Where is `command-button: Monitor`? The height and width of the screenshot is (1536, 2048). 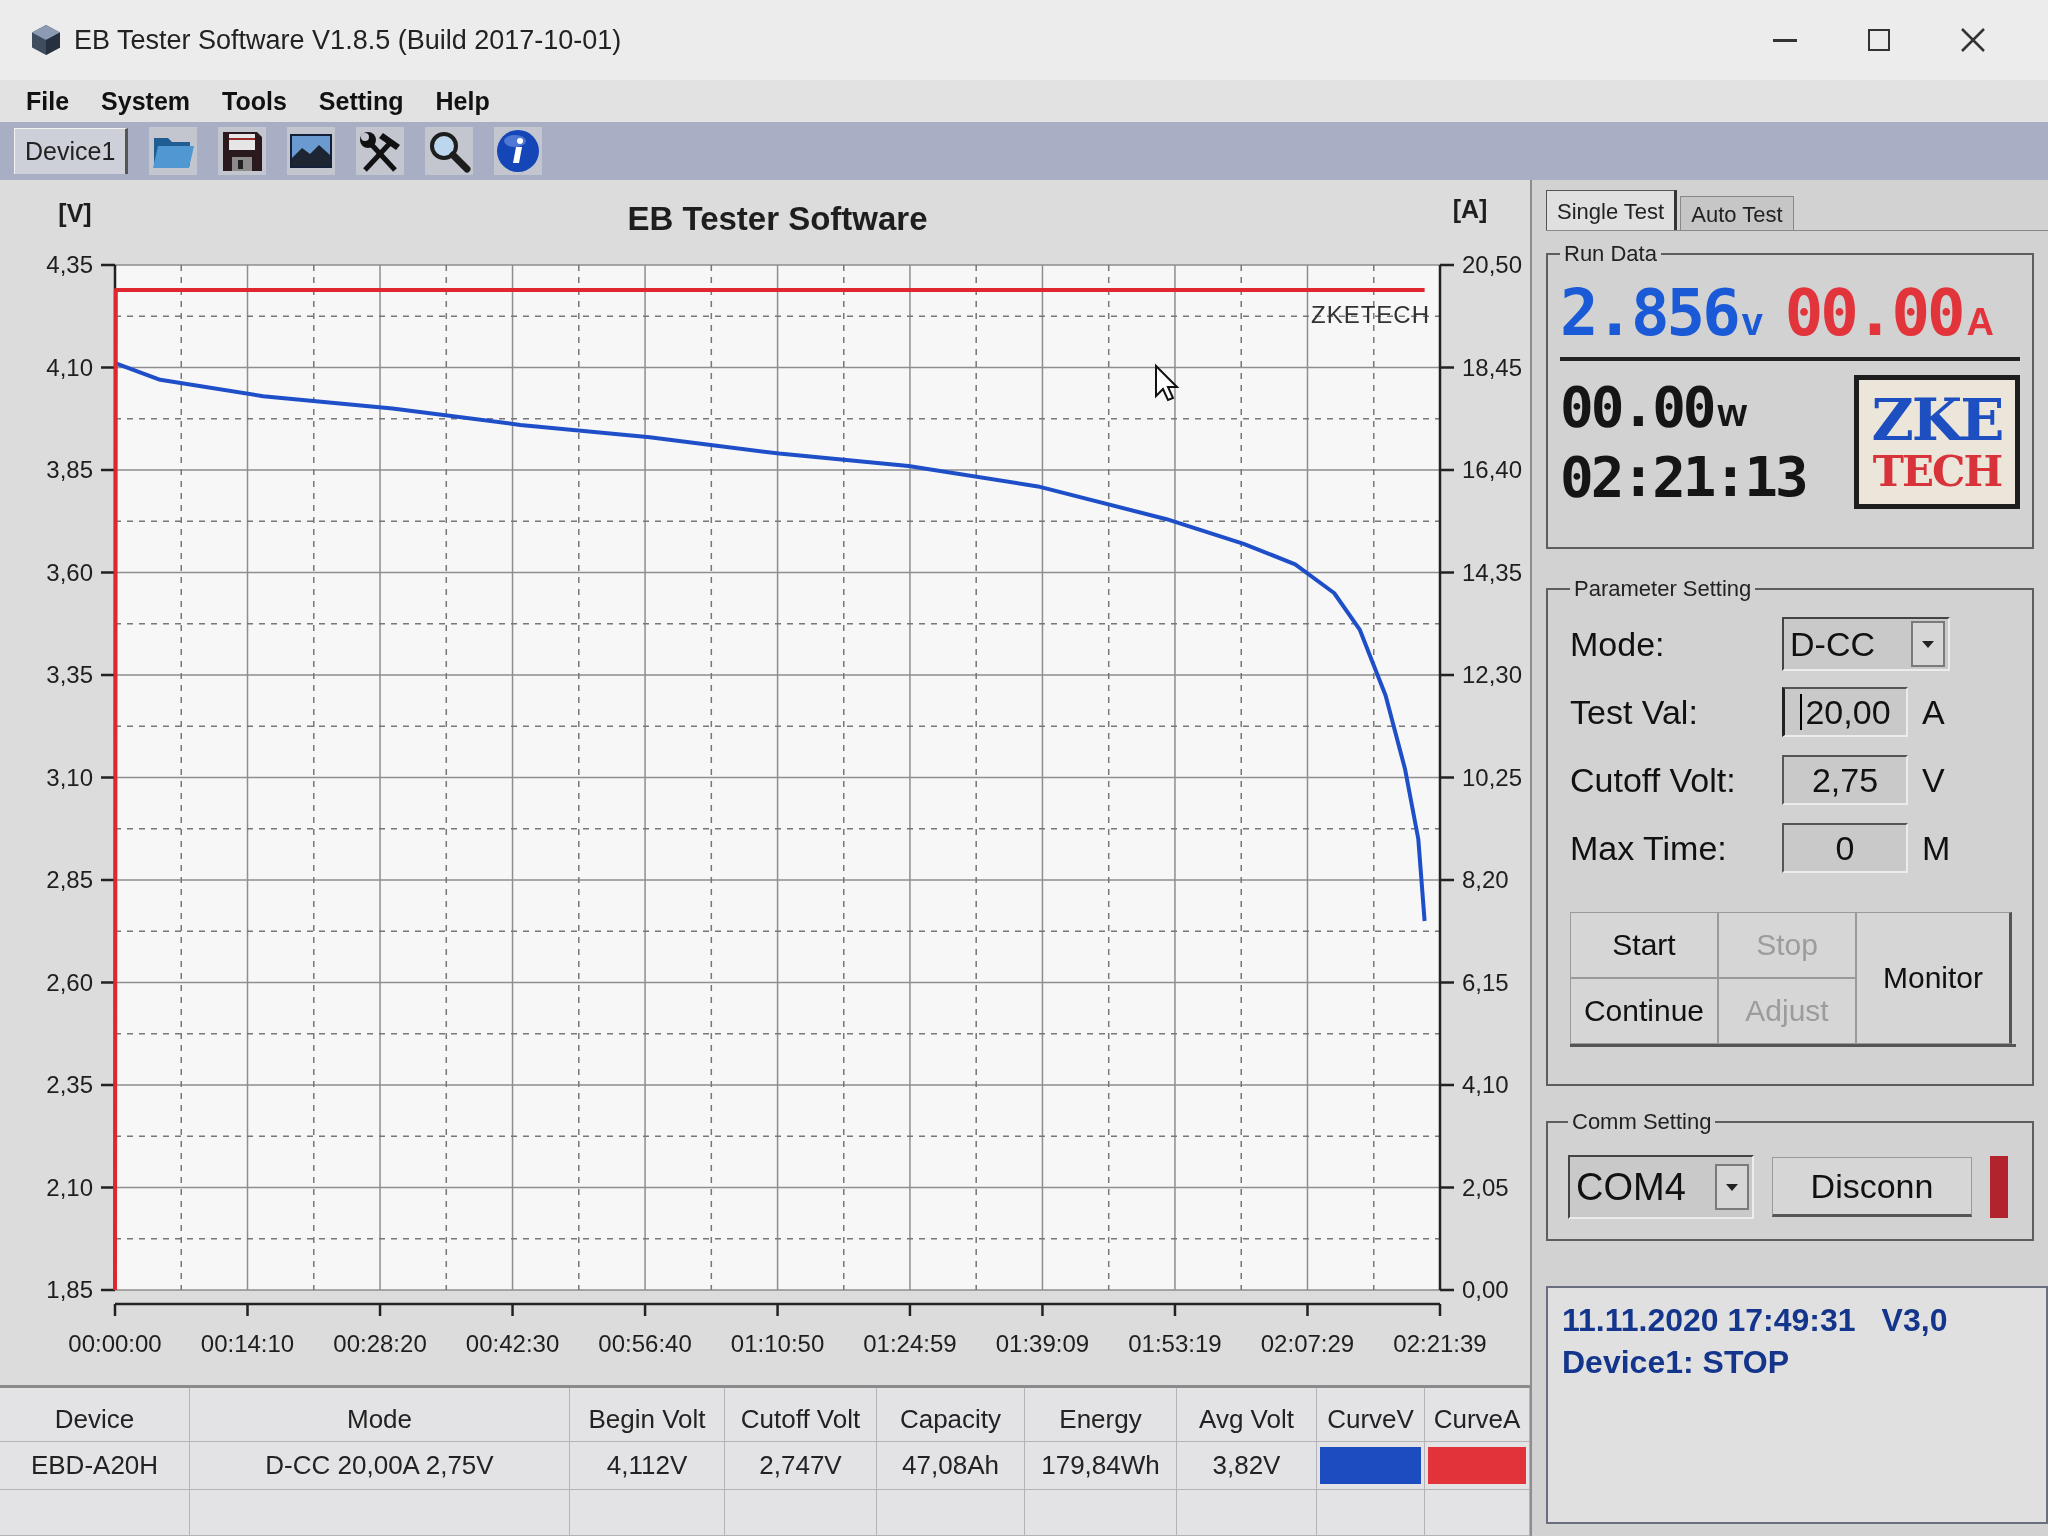
command-button: Monitor is located at coordinates (1934, 978).